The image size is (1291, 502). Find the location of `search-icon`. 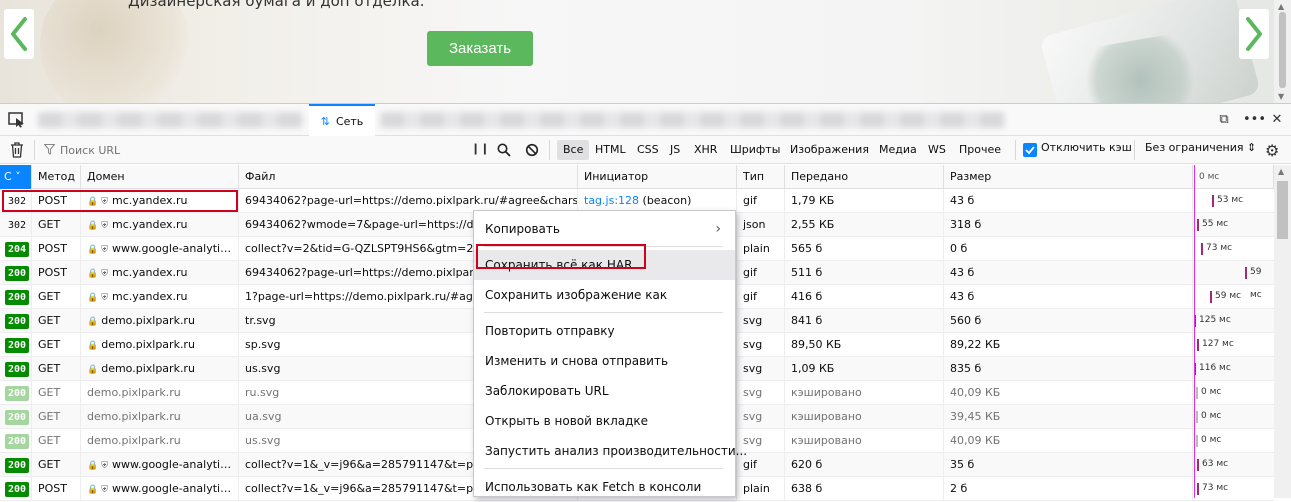

search-icon is located at coordinates (504, 150).